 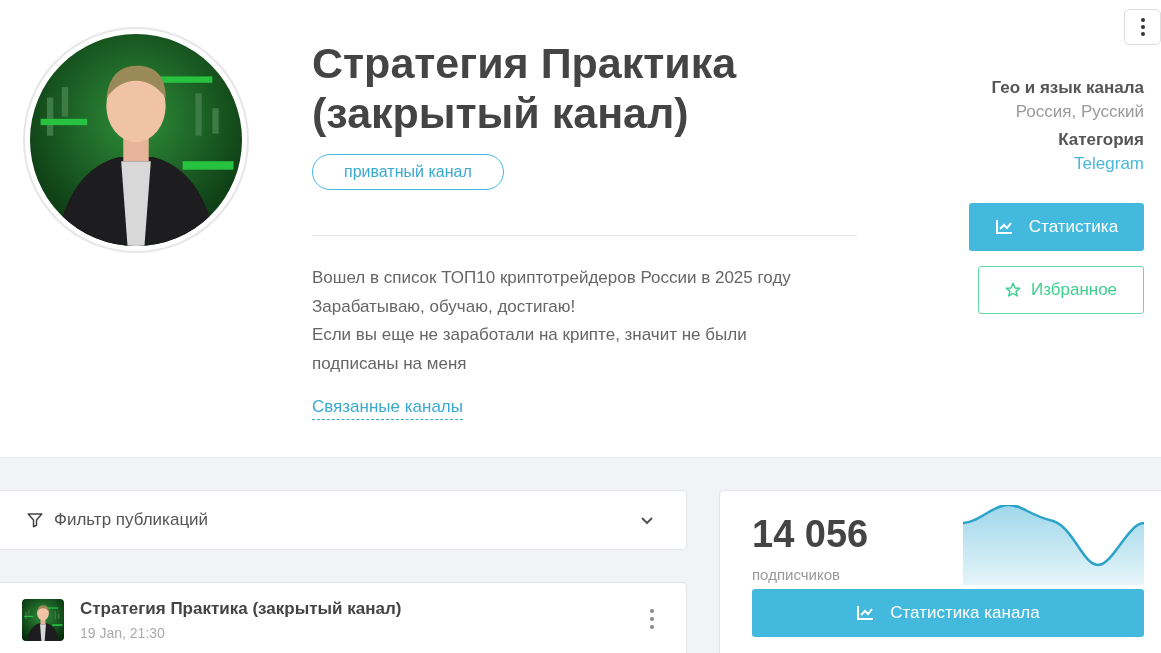 I want to click on channel-title: Стратегия Практика (закрытый канал), so click(x=525, y=88).